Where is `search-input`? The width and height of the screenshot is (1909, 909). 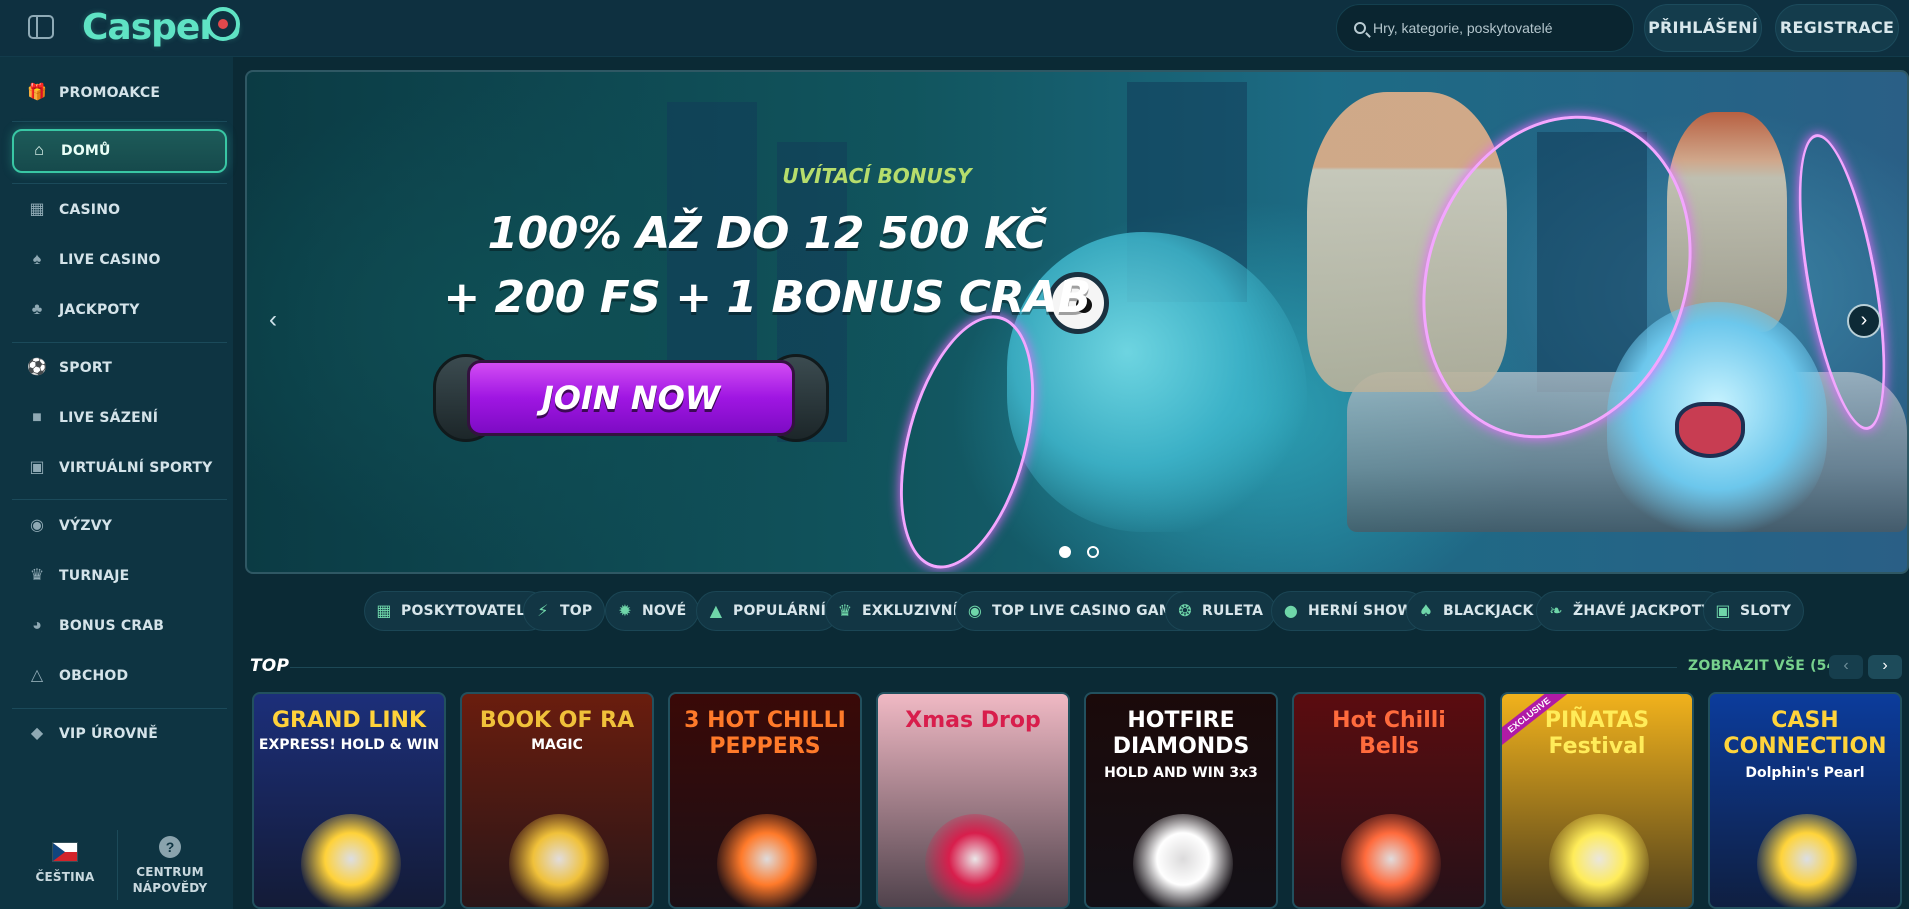 search-input is located at coordinates (1498, 28).